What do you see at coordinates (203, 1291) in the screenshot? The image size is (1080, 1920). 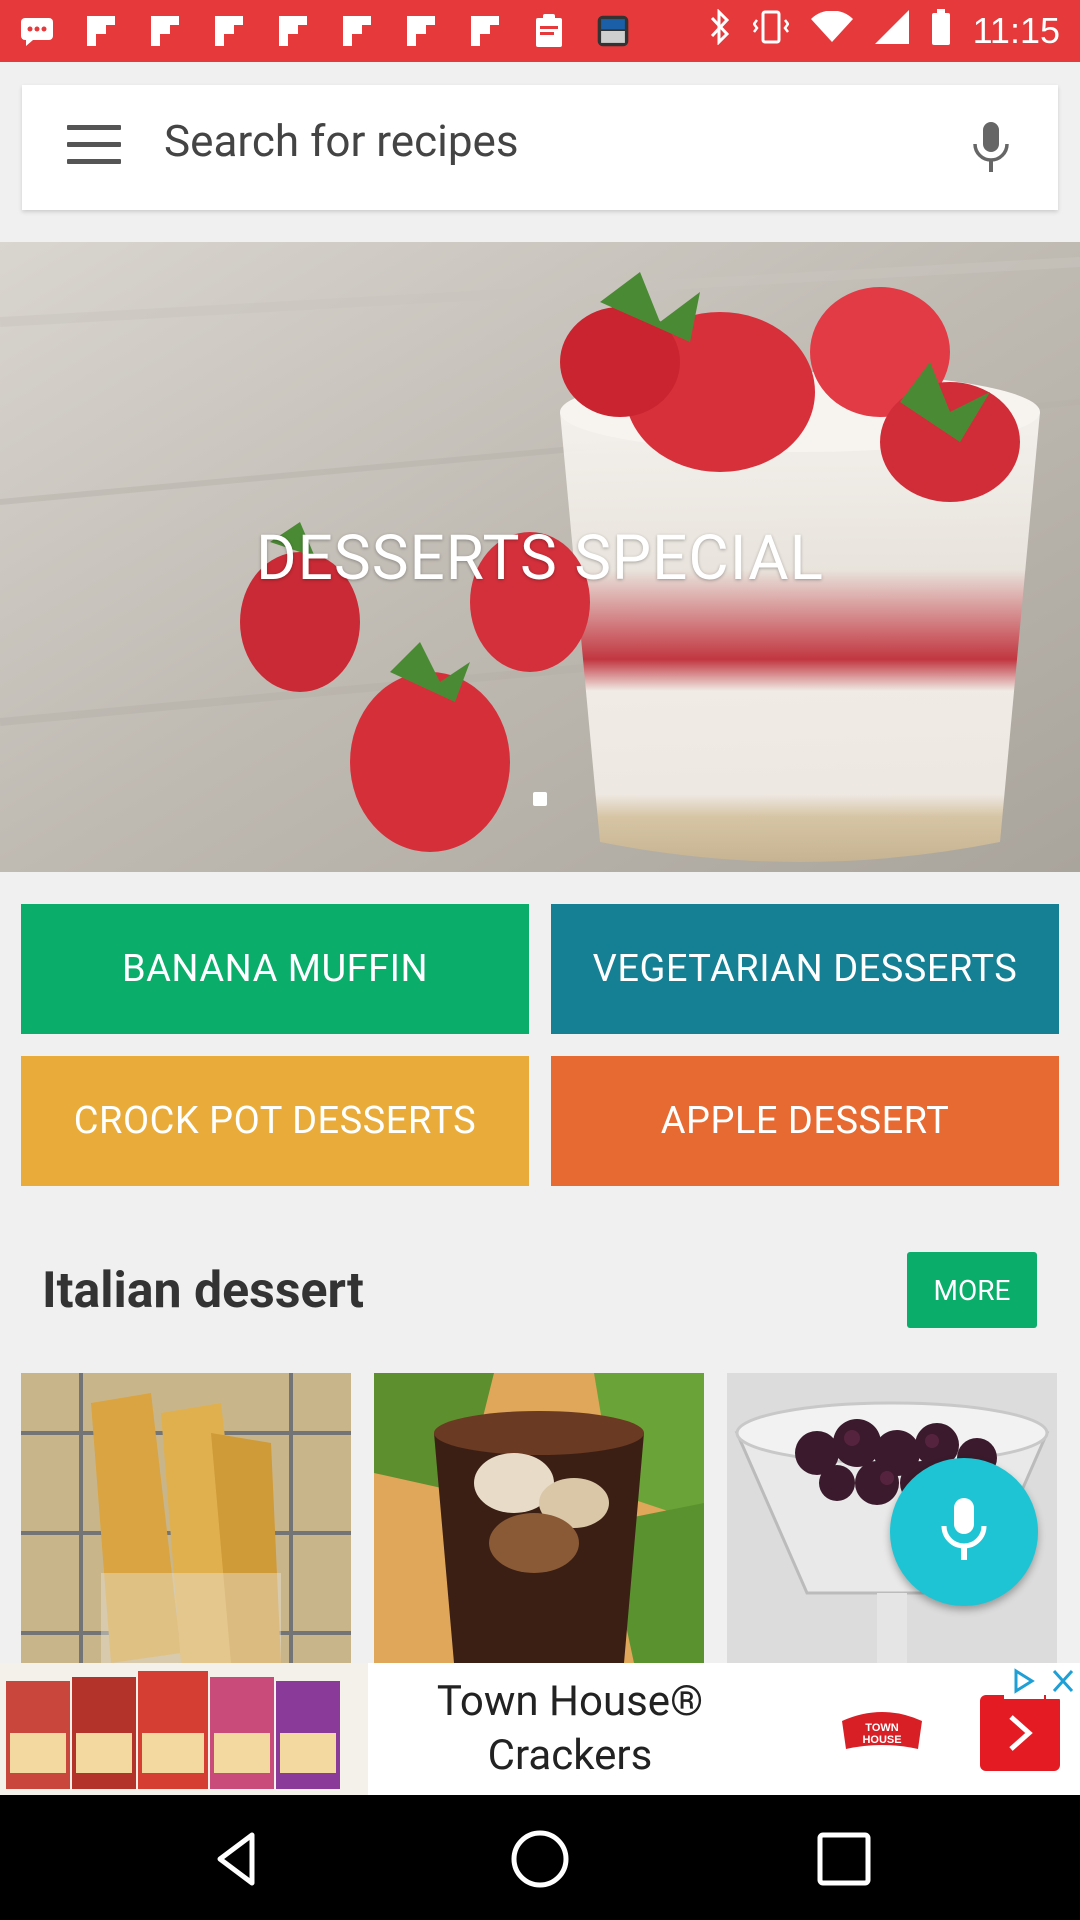 I see `section-title: Italian dessert` at bounding box center [203, 1291].